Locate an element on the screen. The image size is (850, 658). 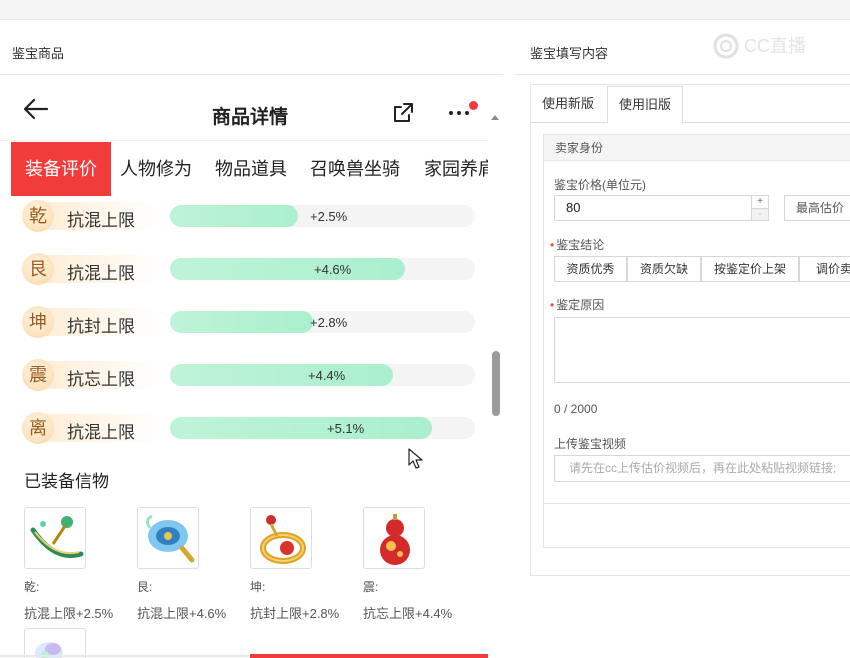
trigram-badge: 乾 is located at coordinates (38, 216).